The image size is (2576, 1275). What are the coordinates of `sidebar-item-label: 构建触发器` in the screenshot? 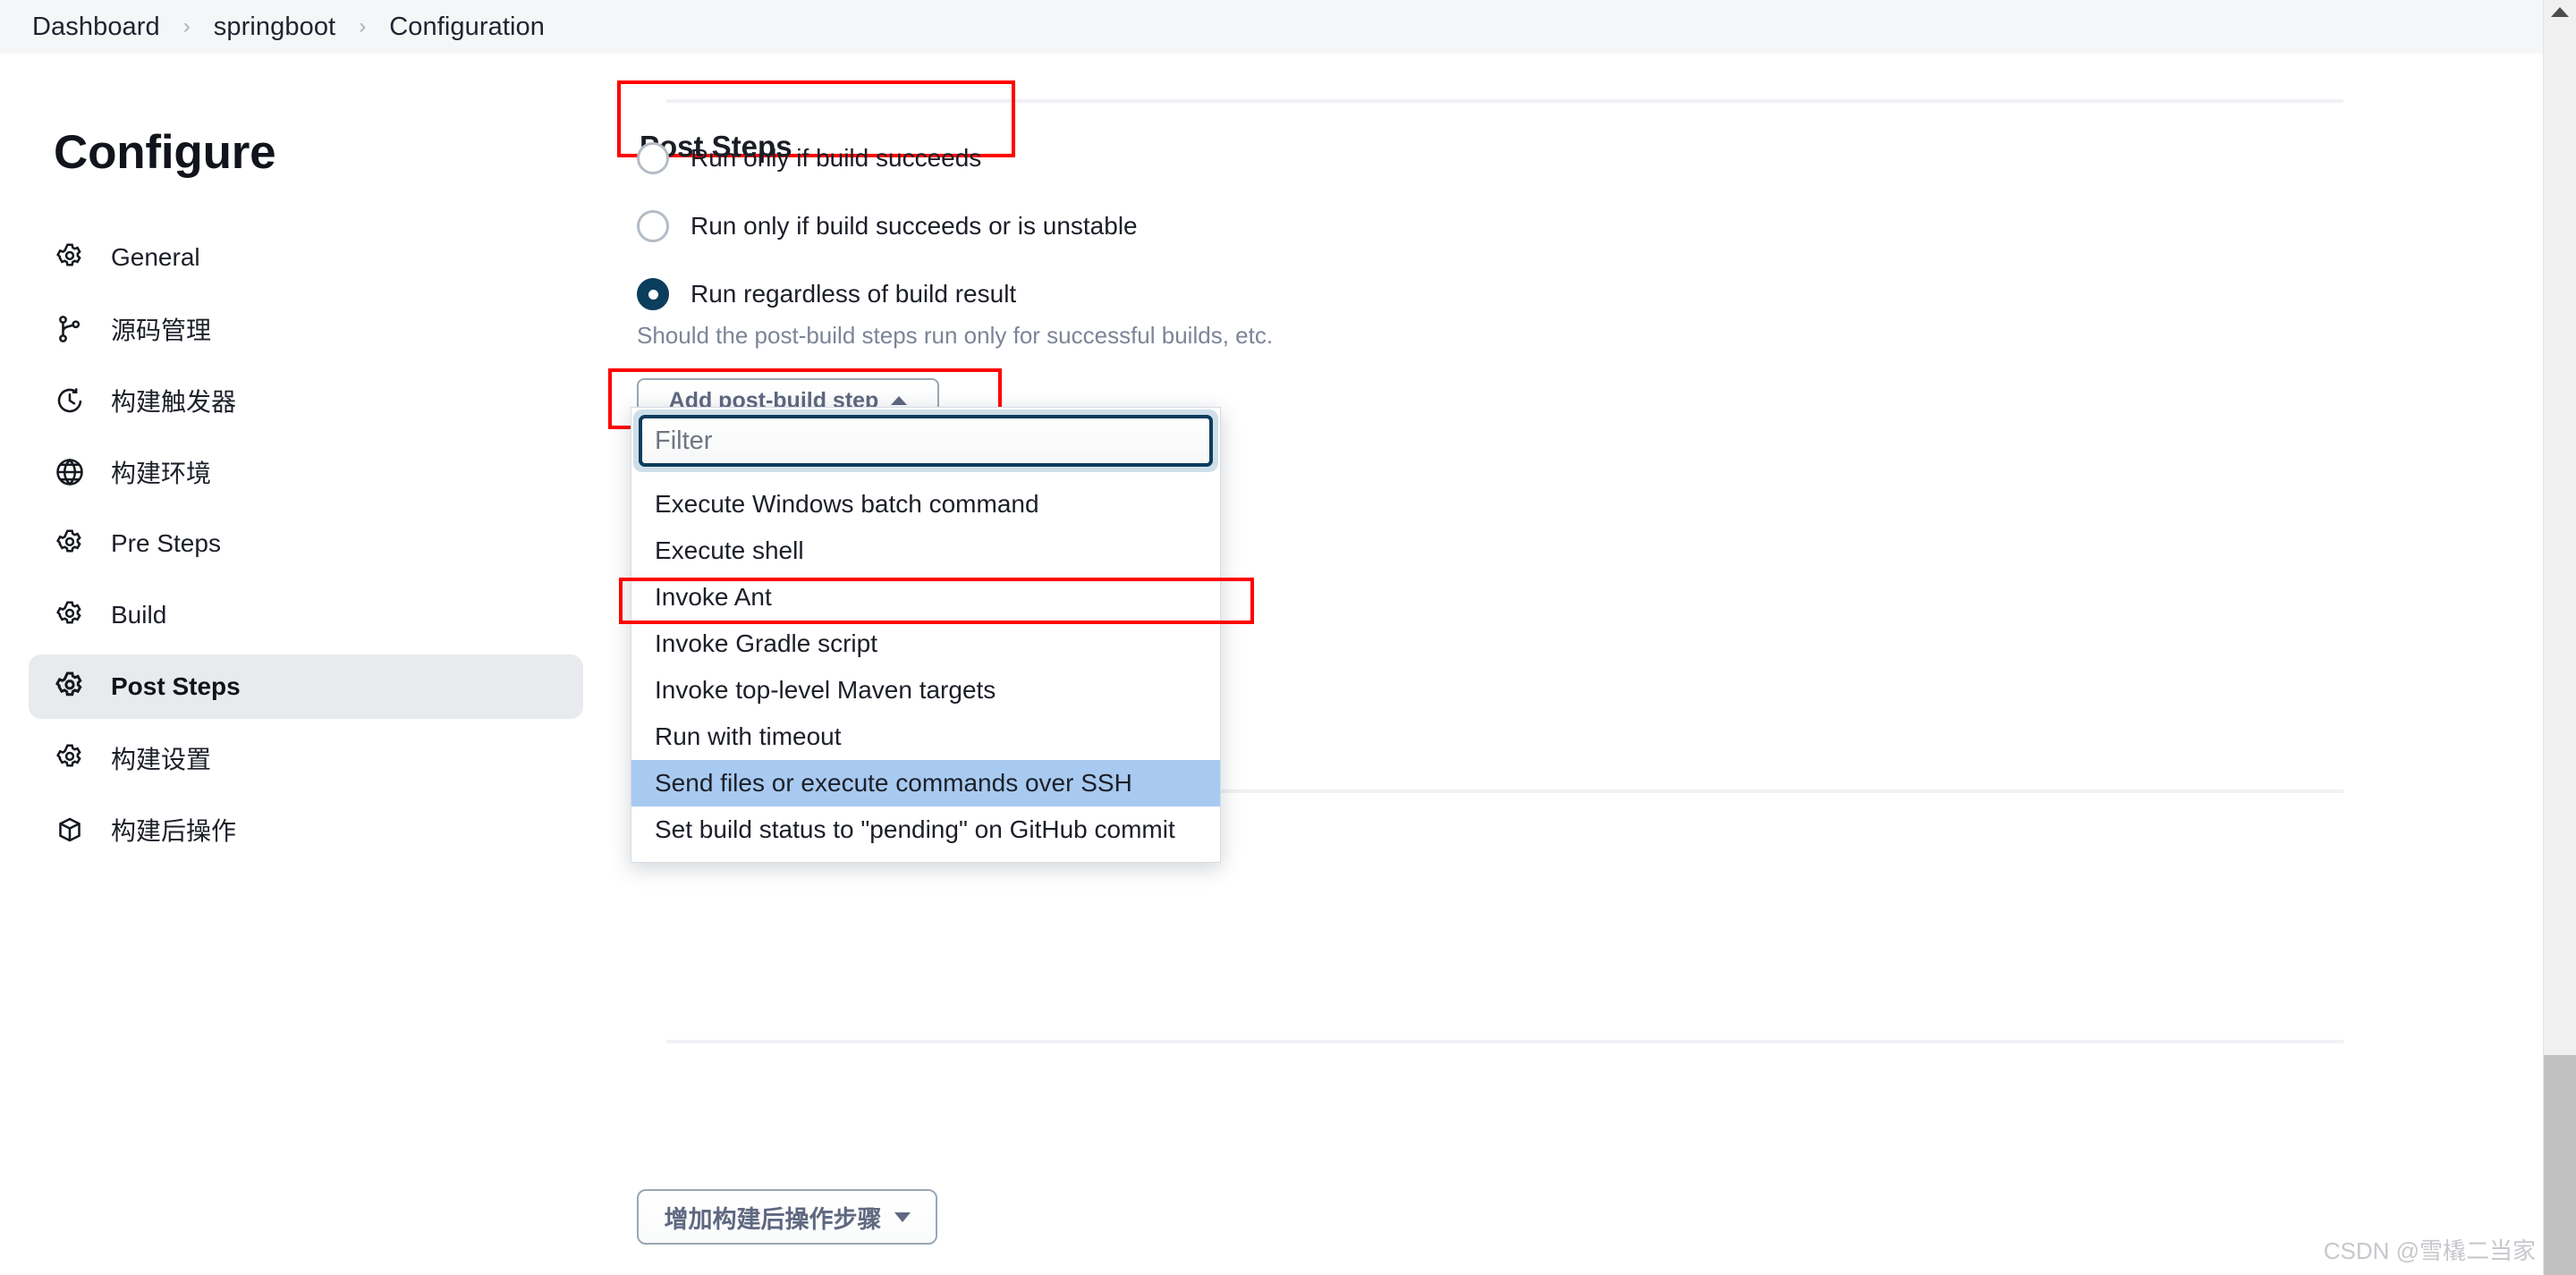 It's located at (174, 402).